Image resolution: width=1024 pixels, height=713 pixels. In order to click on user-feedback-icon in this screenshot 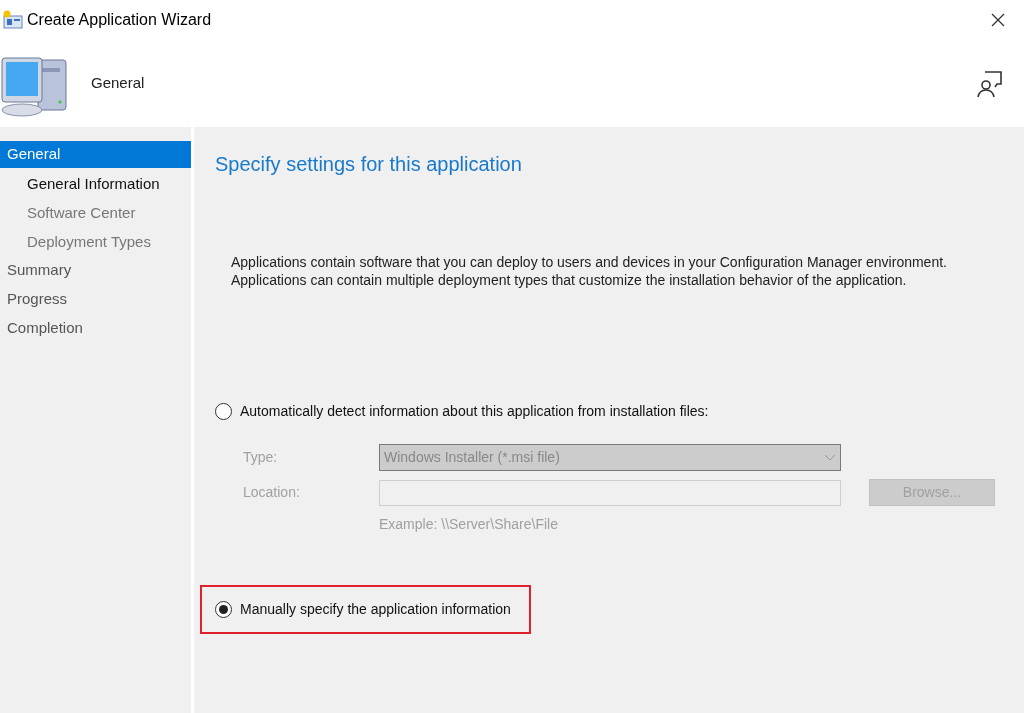, I will do `click(990, 83)`.